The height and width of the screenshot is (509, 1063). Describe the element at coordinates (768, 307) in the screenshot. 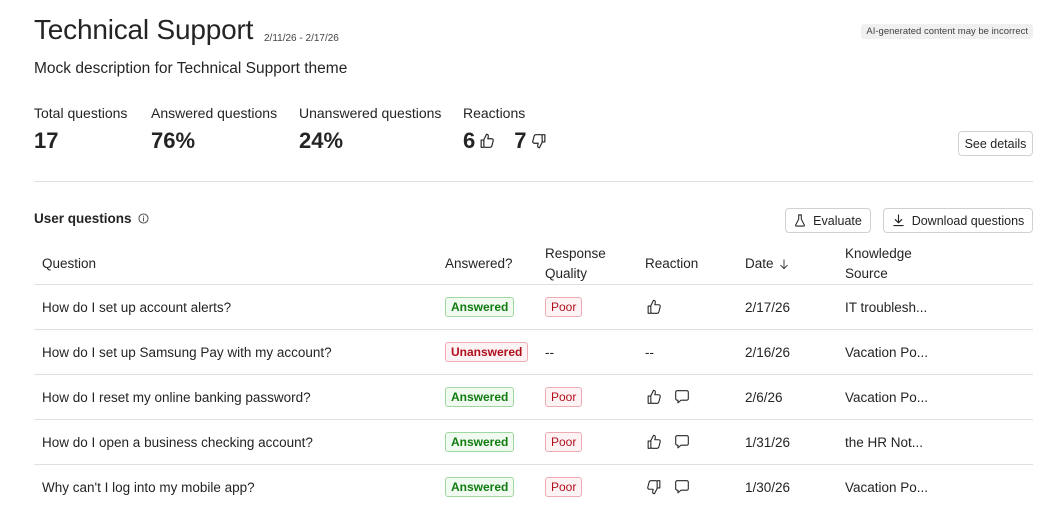

I see `date-cell: 2/17/26` at that location.